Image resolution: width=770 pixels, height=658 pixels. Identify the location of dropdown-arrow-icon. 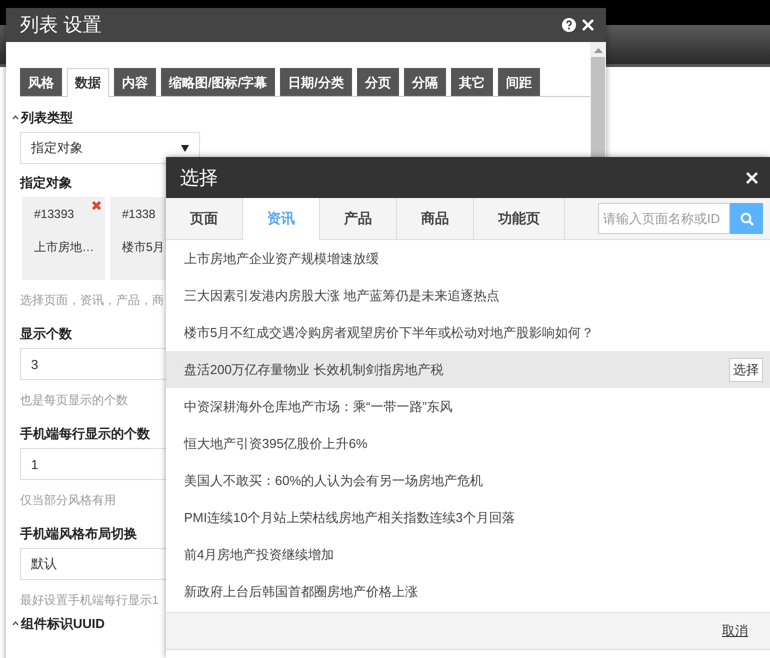
(185, 148).